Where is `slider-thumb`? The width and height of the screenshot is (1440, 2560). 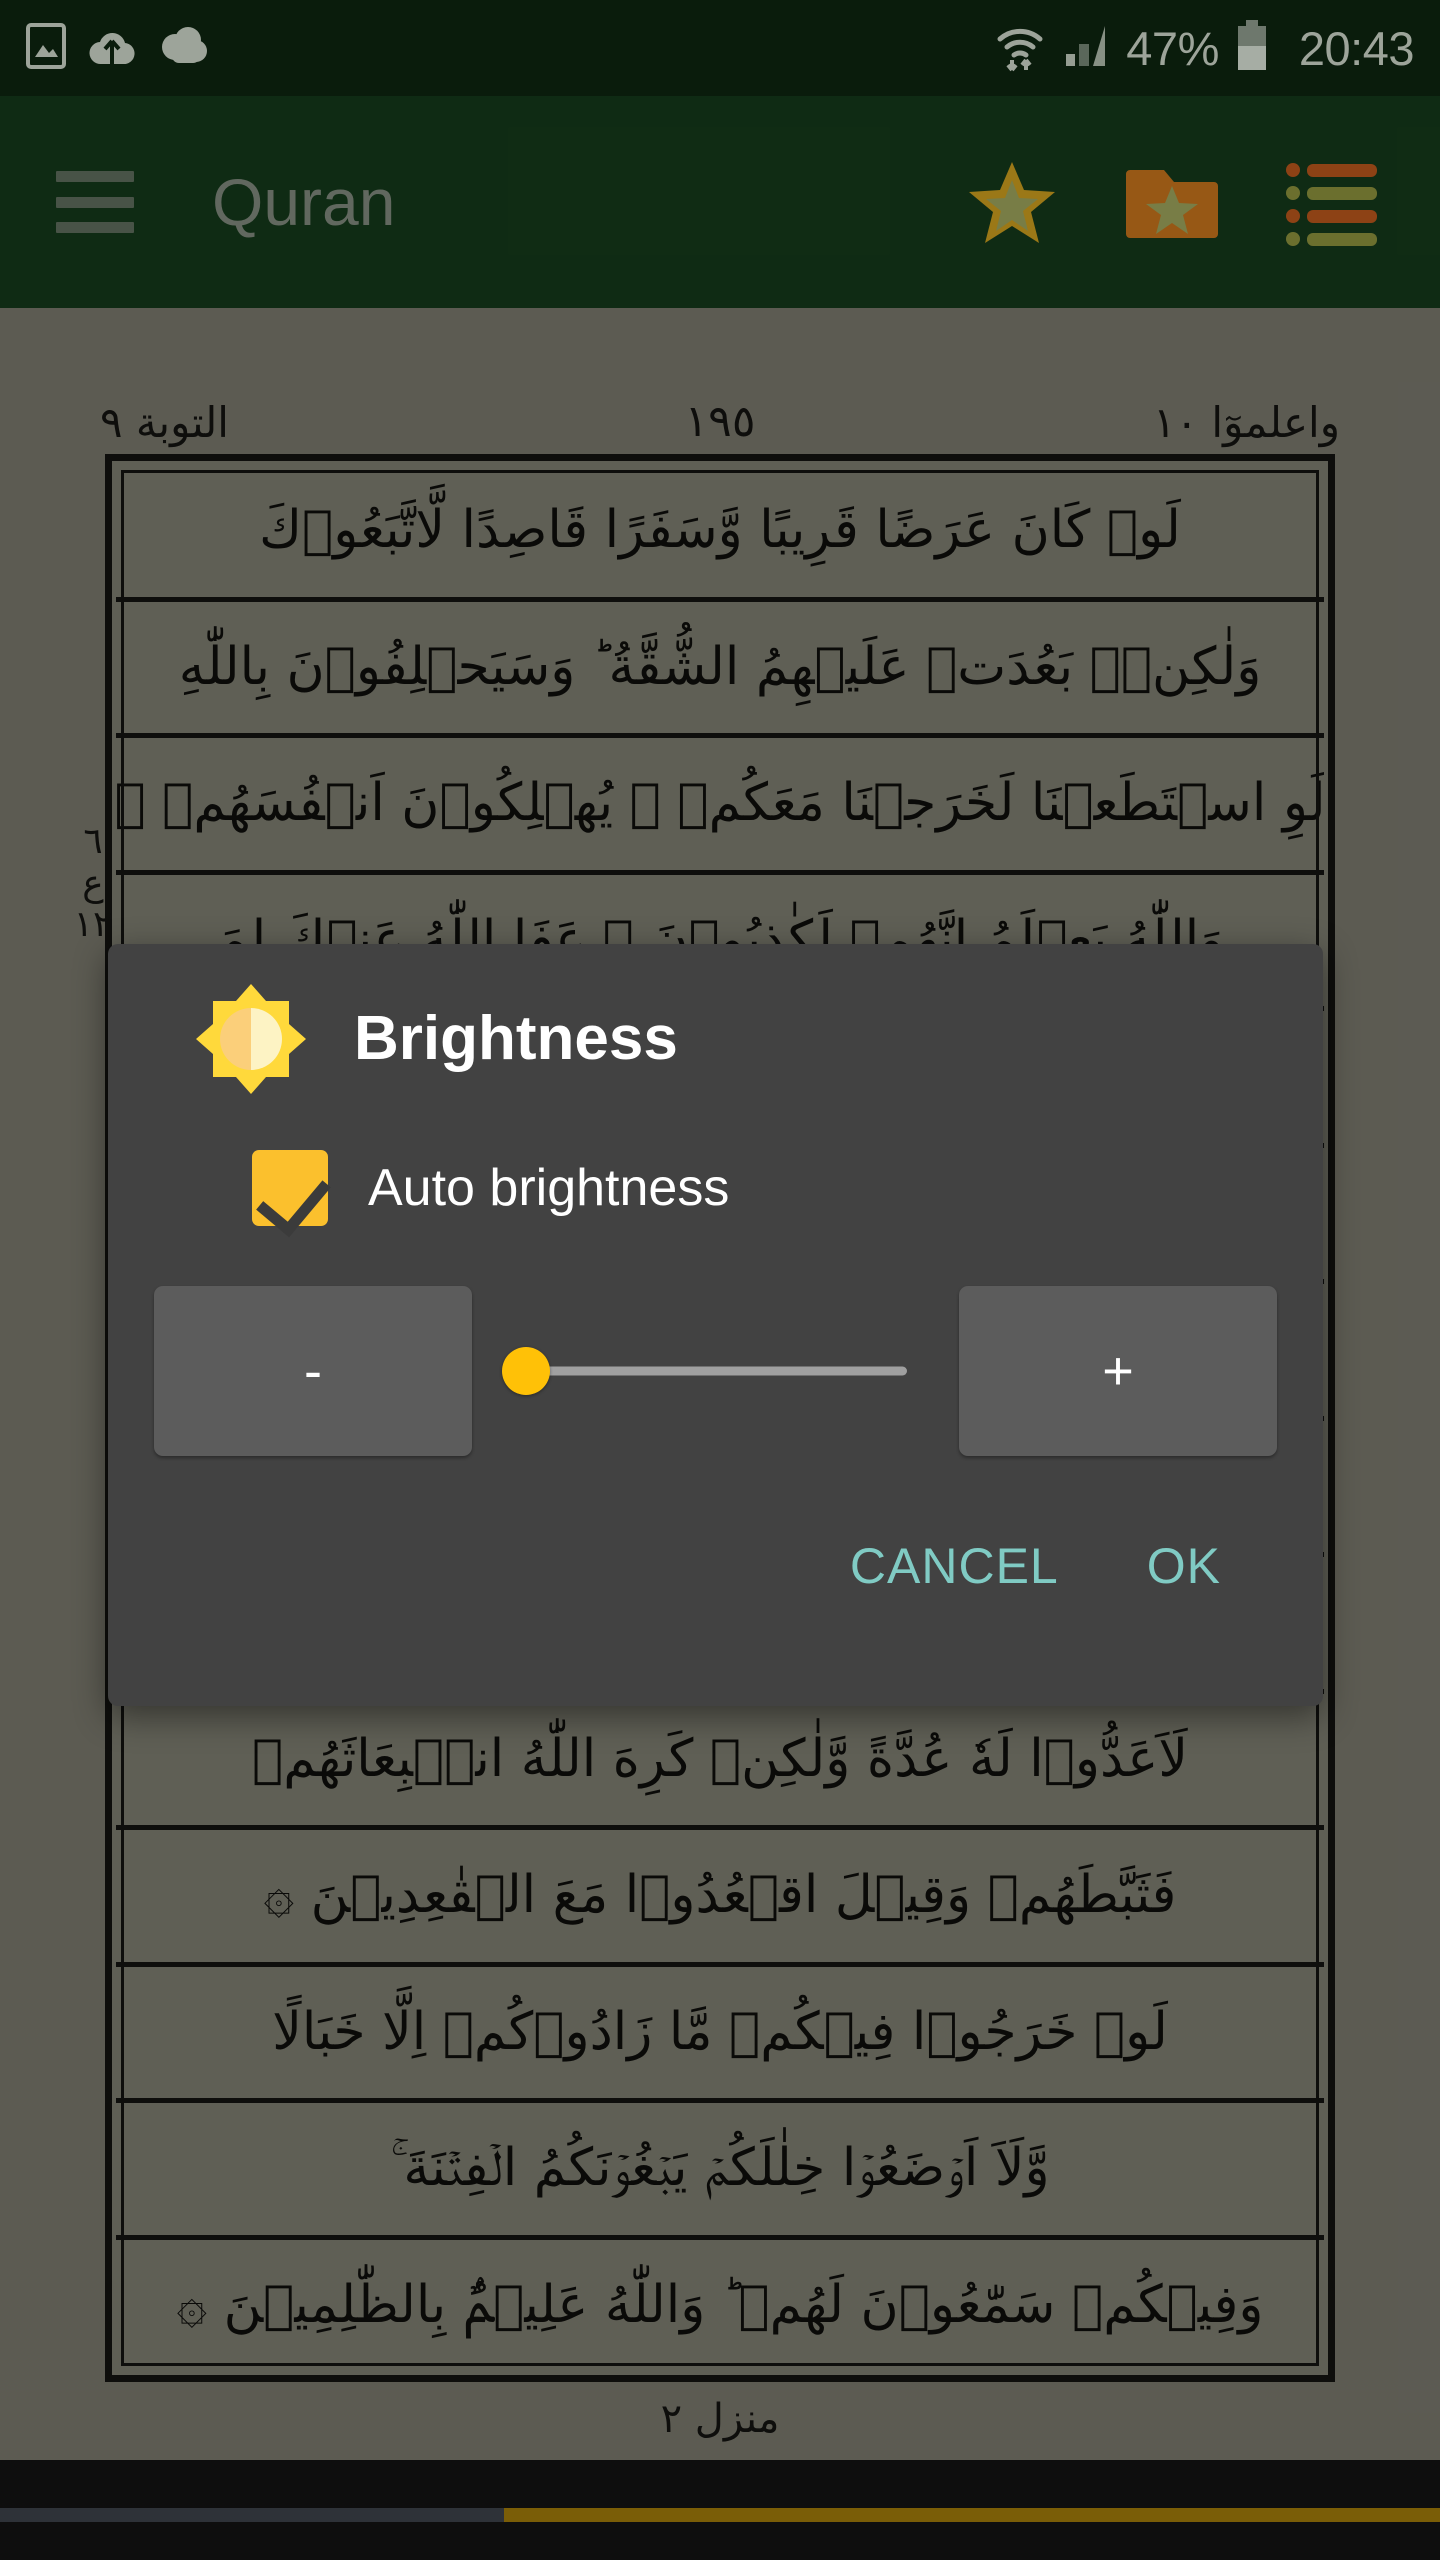
slider-thumb is located at coordinates (525, 1371).